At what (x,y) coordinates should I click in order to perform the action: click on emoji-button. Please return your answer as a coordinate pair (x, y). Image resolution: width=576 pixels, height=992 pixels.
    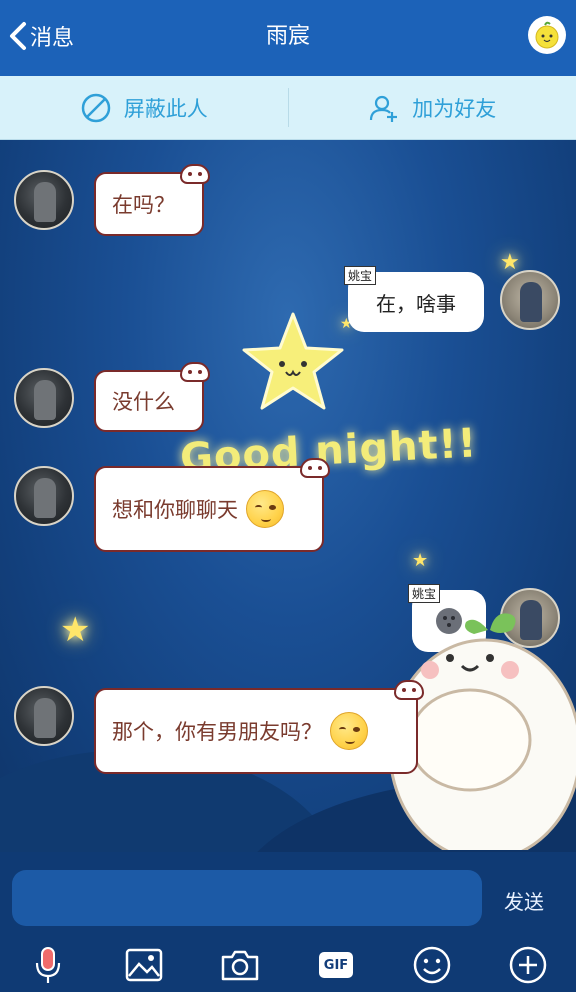
    Looking at the image, I should click on (432, 965).